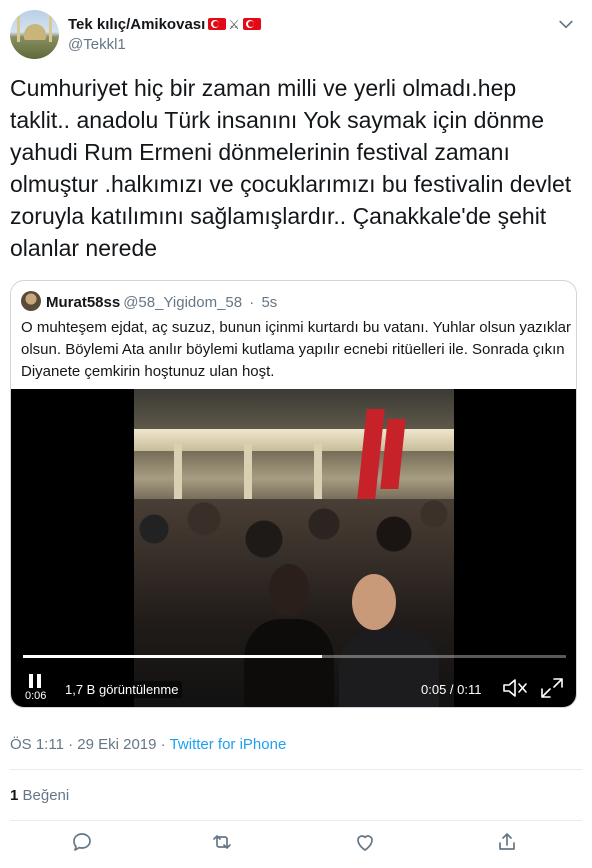 The image size is (592, 868). What do you see at coordinates (137, 24) in the screenshot?
I see `author-display-name: Tek kılıç/Amikovası` at bounding box center [137, 24].